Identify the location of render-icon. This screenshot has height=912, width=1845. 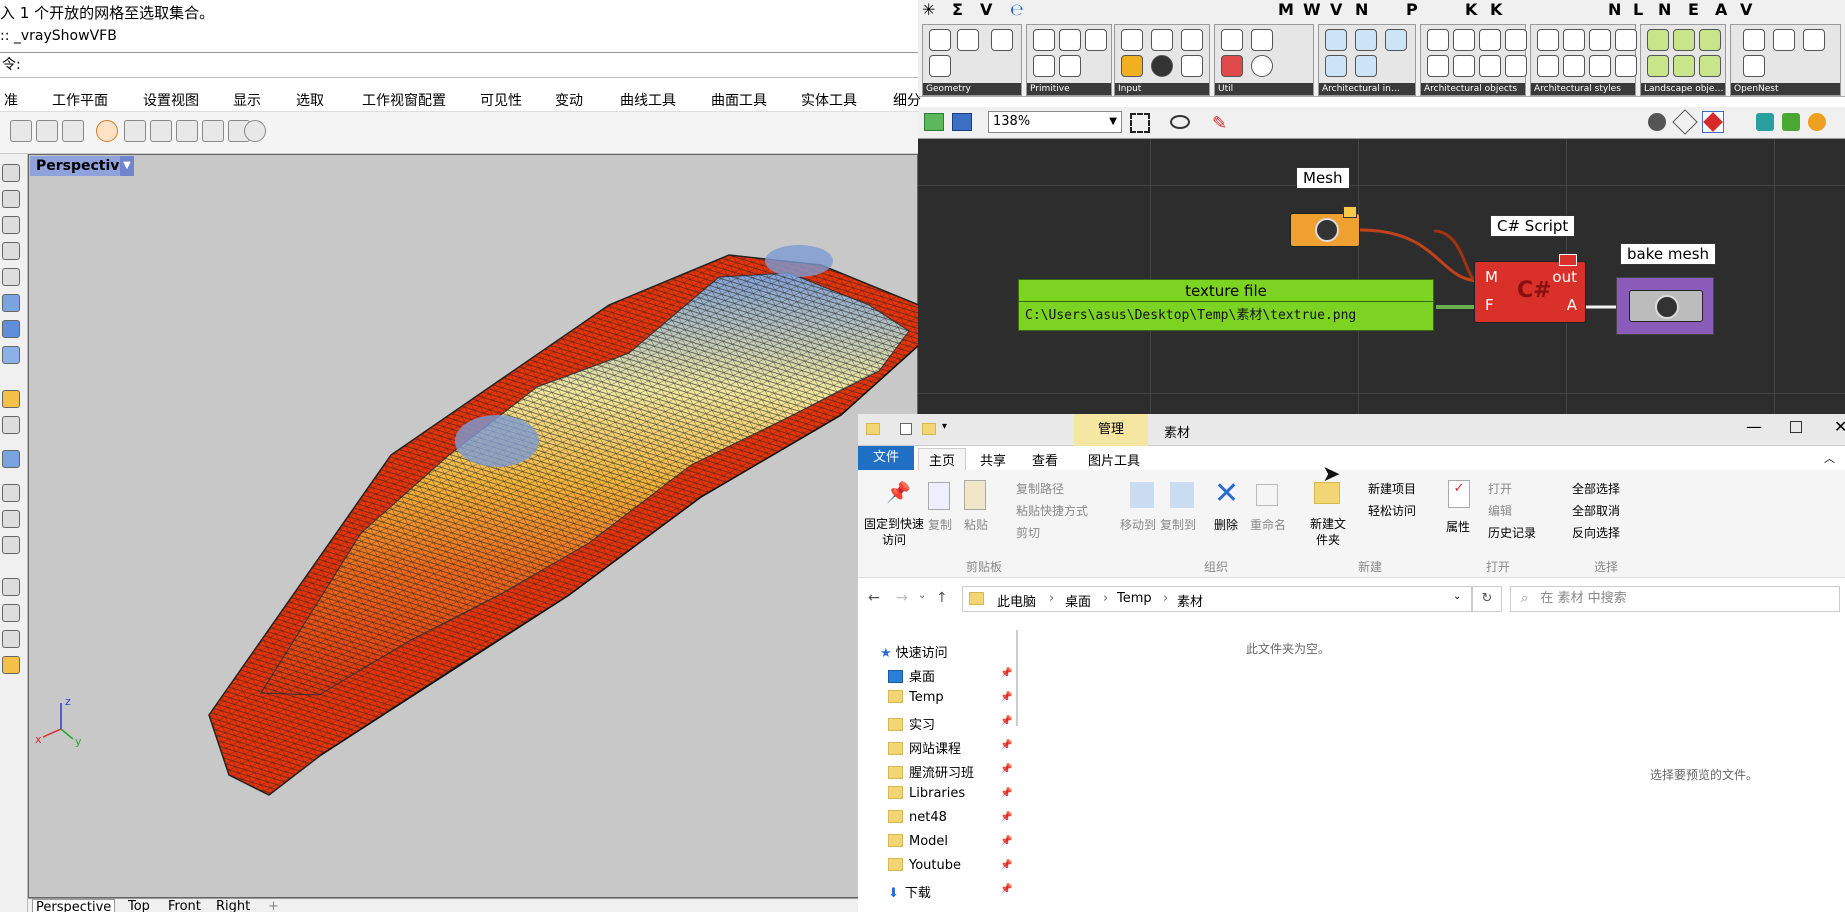
(11, 613).